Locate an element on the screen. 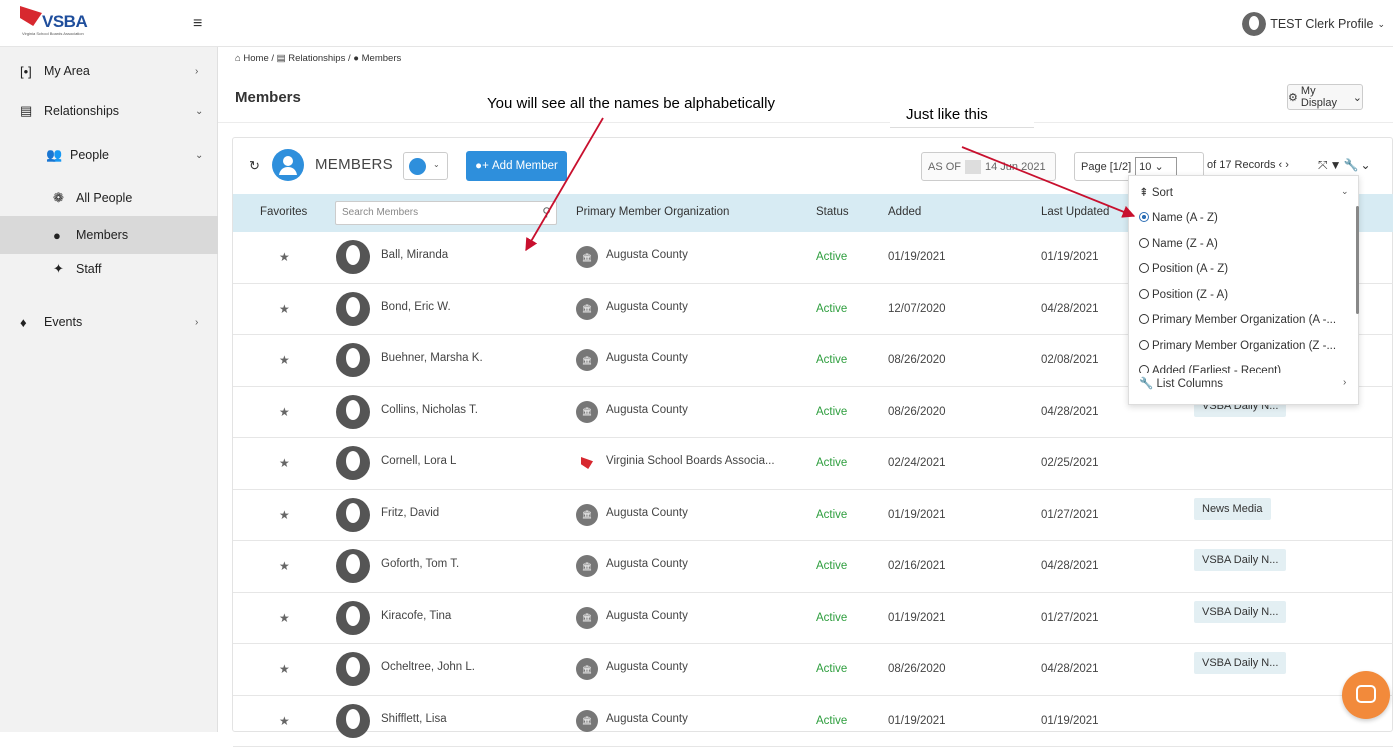 The height and width of the screenshot is (747, 1393). sort-option: Added (Earliest - Recent) is located at coordinates (1210, 369).